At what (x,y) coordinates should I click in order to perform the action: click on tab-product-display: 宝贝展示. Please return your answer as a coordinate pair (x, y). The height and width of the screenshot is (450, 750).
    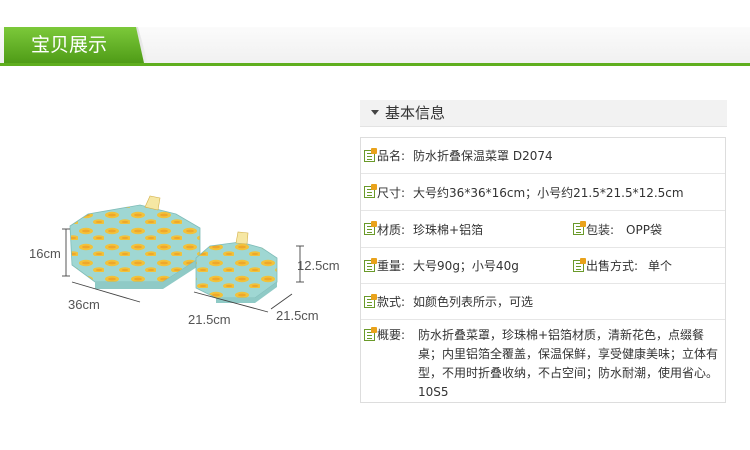
    Looking at the image, I should click on (74, 45).